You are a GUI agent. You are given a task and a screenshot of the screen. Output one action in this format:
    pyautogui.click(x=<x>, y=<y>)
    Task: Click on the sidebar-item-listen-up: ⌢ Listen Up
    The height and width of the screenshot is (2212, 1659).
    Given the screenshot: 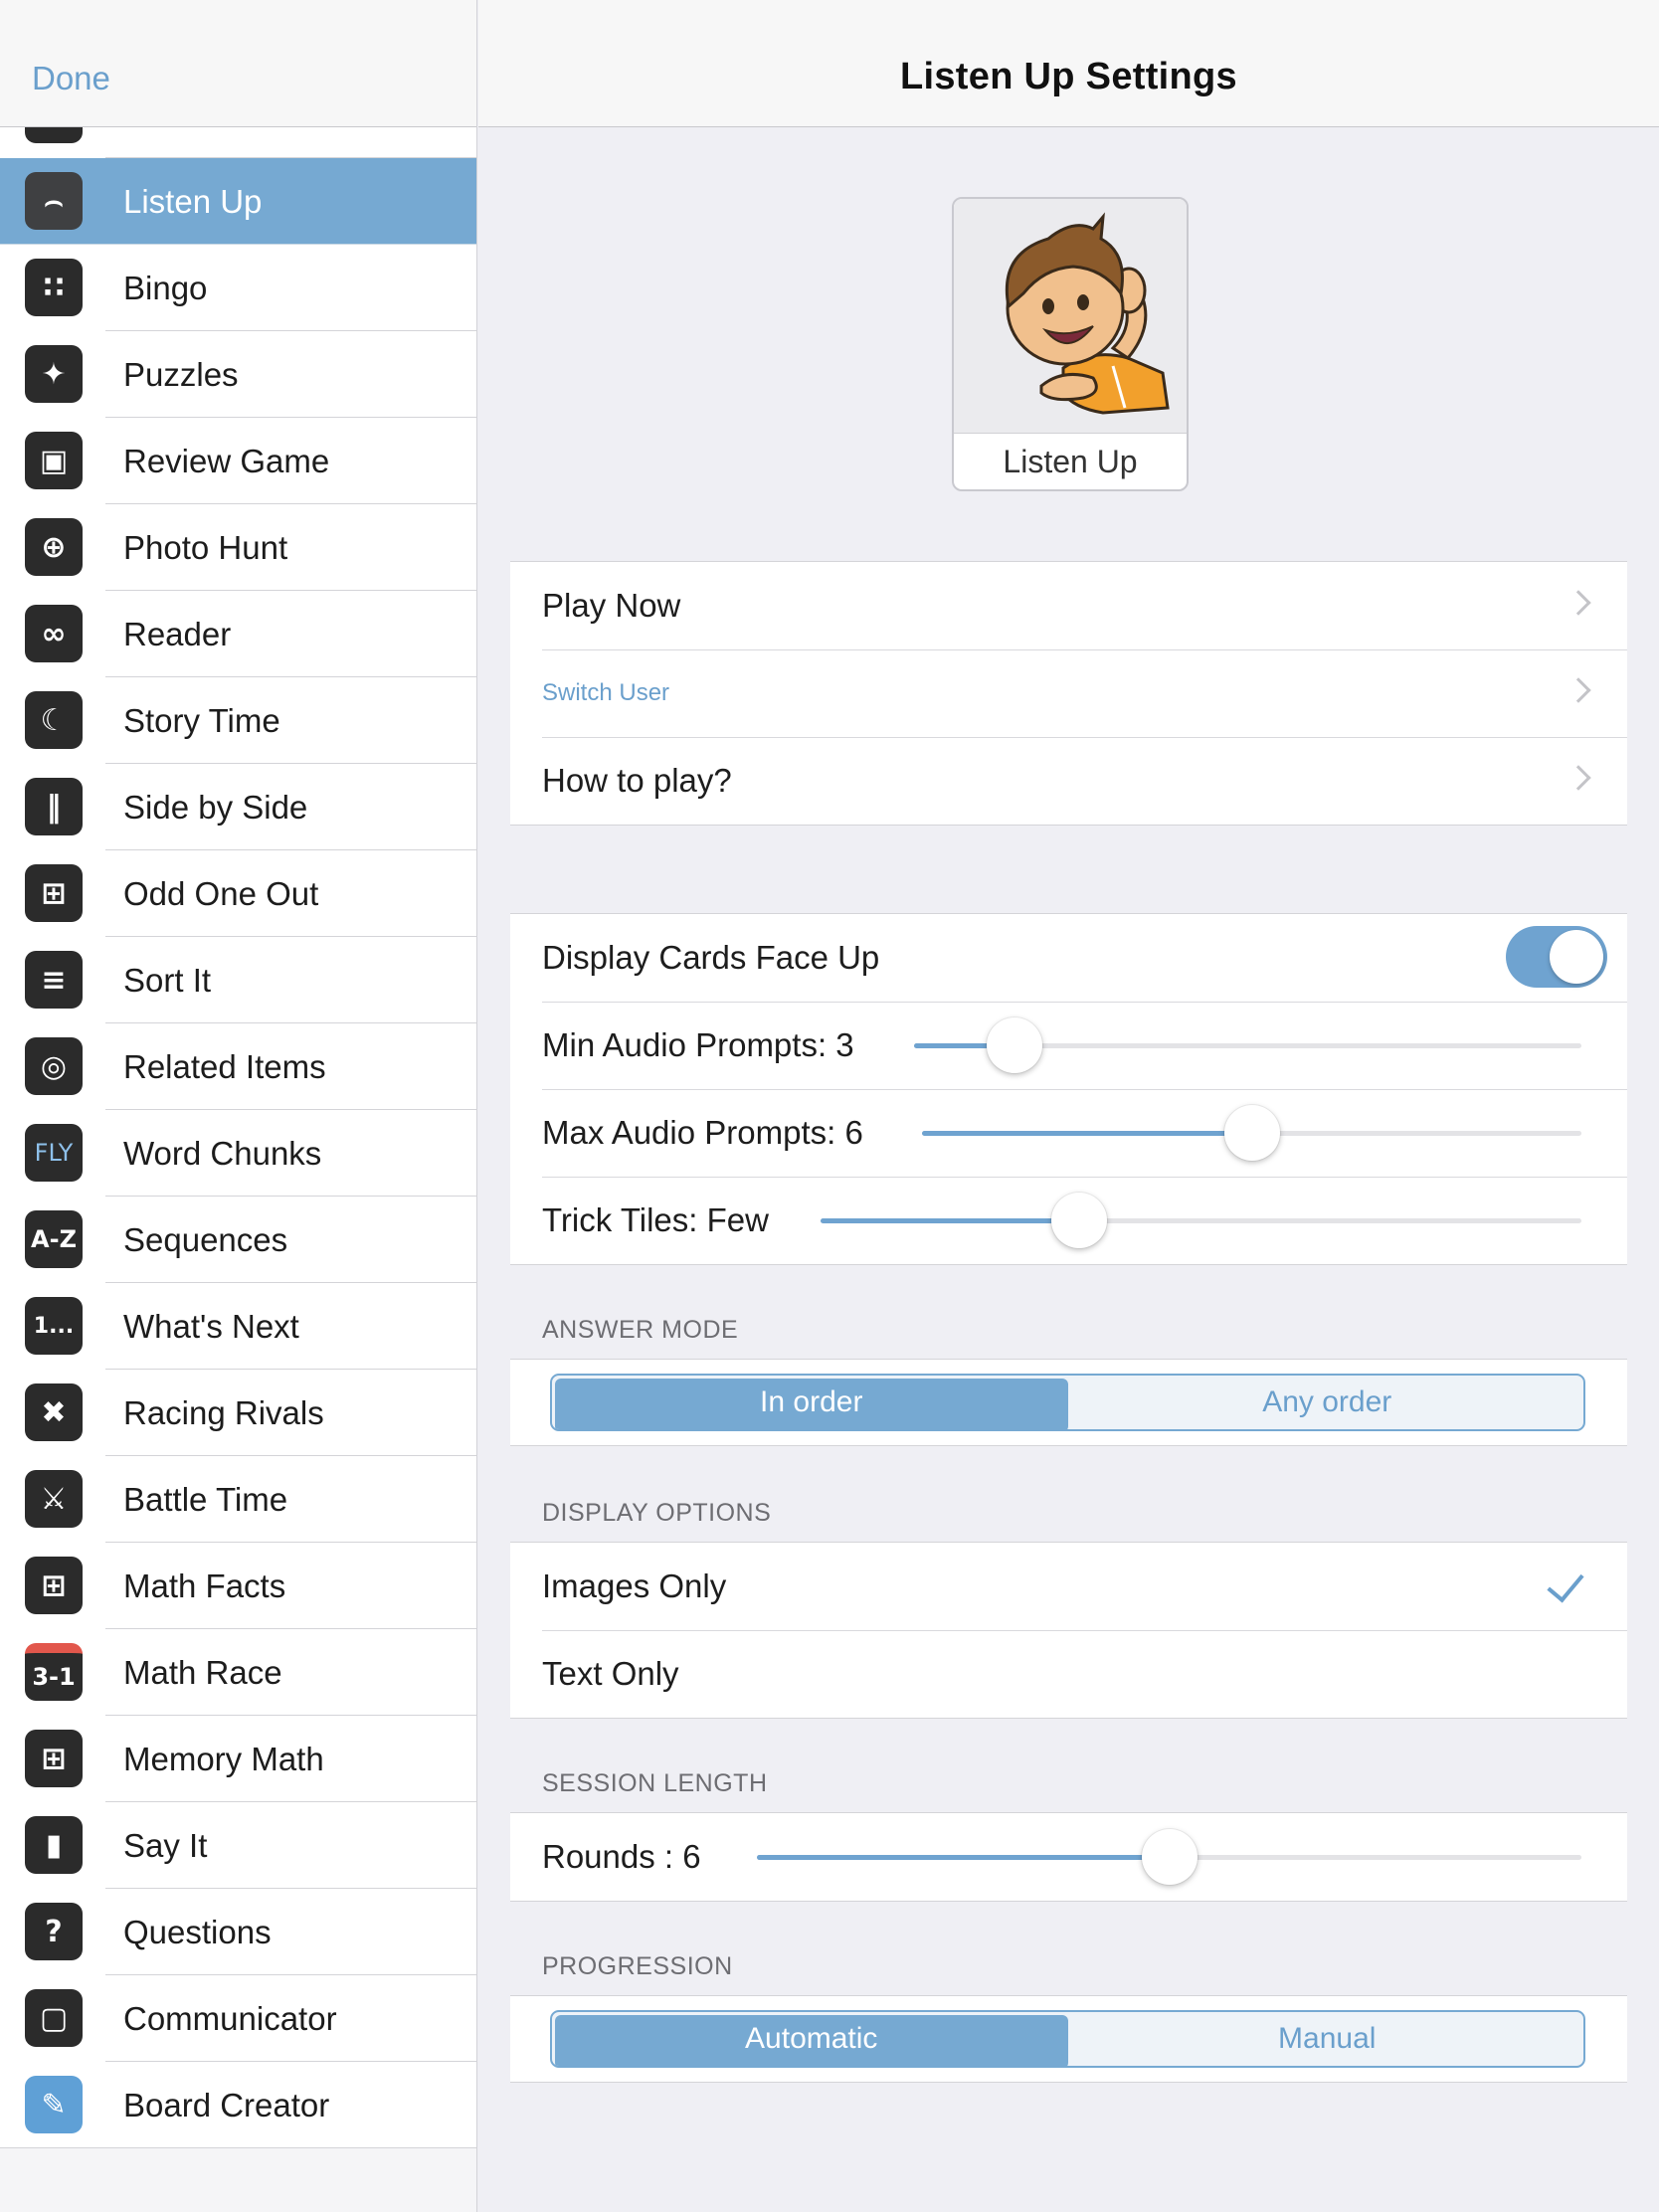 What is the action you would take?
    pyautogui.click(x=238, y=201)
    